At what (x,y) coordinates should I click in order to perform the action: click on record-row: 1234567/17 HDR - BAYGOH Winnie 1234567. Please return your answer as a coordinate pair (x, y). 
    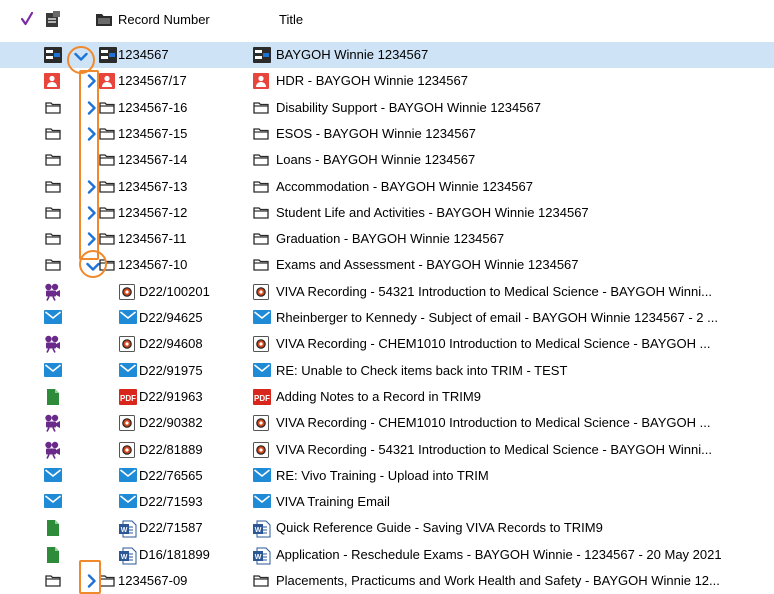
    Looking at the image, I should click on (387, 81).